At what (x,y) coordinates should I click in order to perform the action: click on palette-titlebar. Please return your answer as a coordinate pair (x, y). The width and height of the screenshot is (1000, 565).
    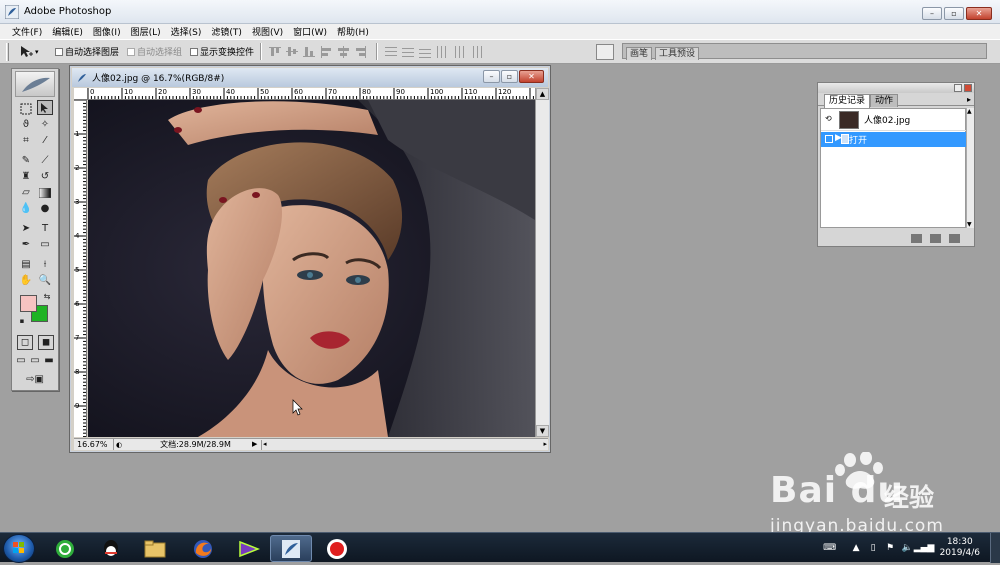
    Looking at the image, I should click on (896, 88).